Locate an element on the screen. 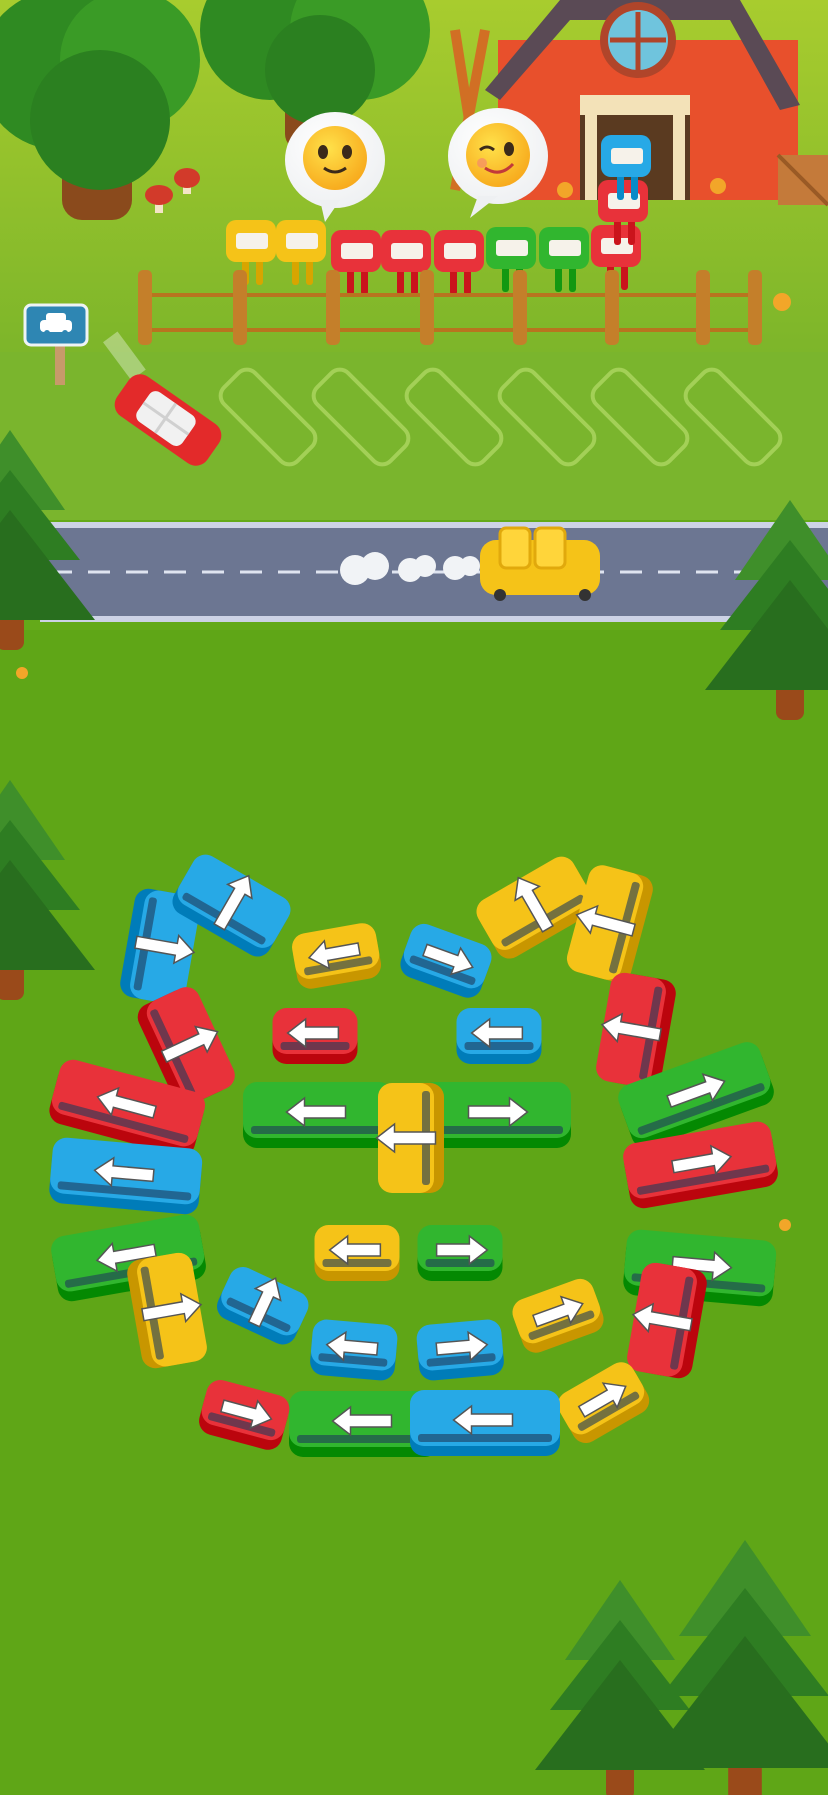  green-bus-arrow-left is located at coordinates (318, 1115).